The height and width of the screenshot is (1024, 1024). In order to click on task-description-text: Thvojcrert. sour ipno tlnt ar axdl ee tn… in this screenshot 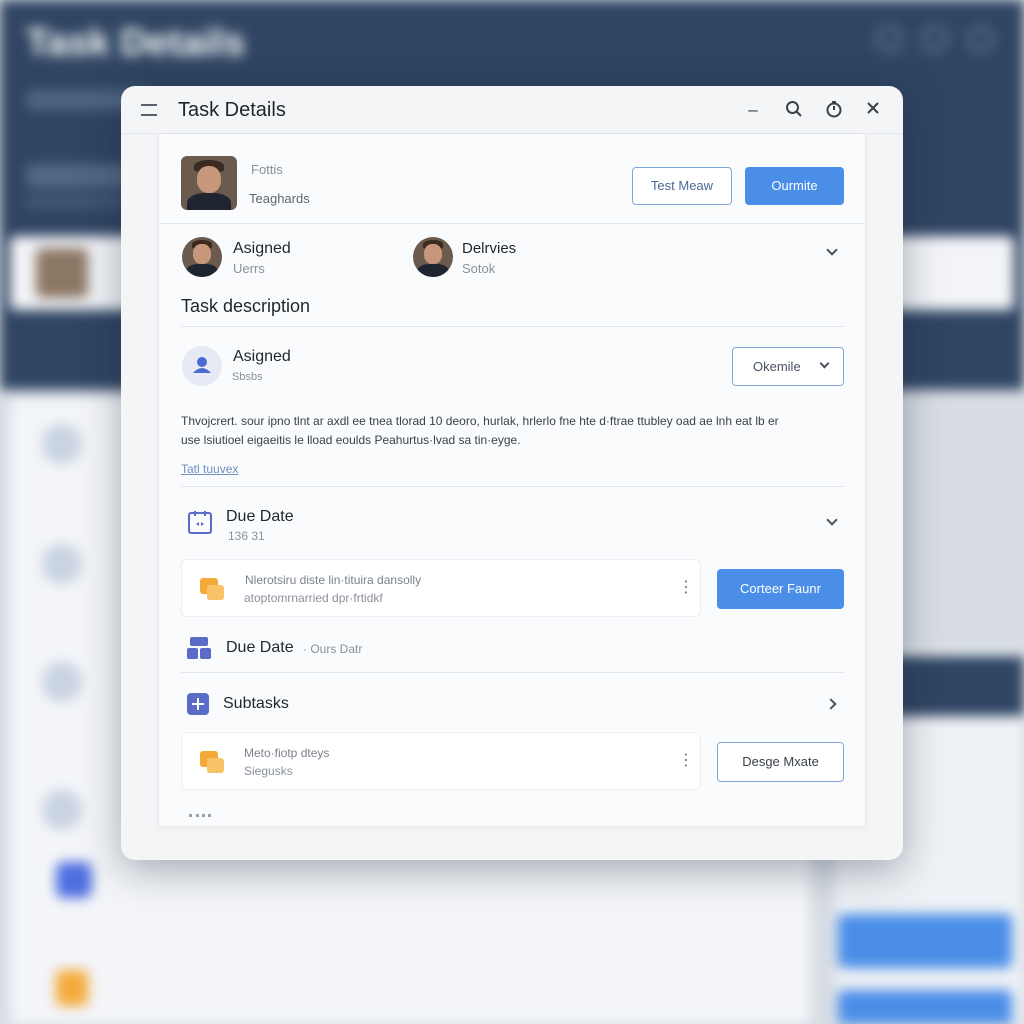, I will do `click(480, 430)`.